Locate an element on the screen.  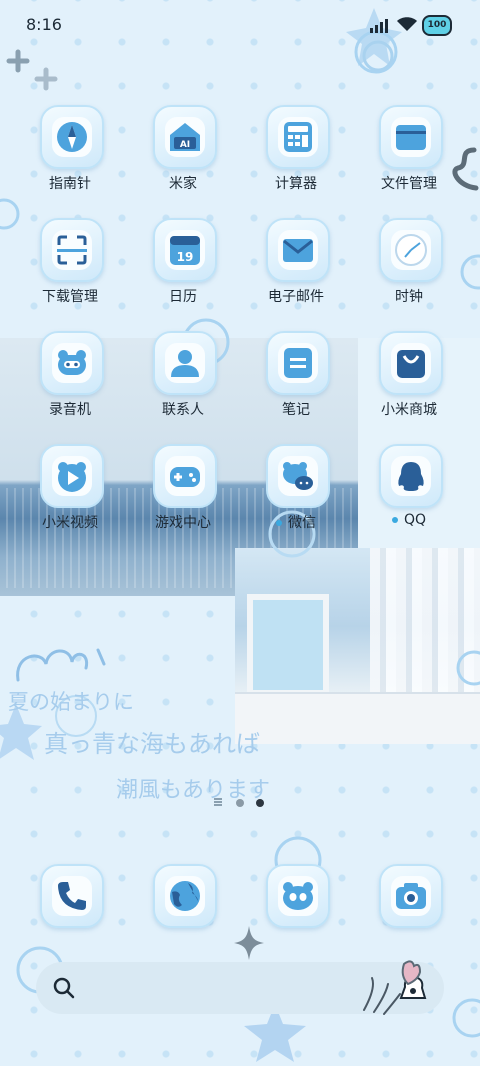
dock-browser is located at coordinates (183, 914).